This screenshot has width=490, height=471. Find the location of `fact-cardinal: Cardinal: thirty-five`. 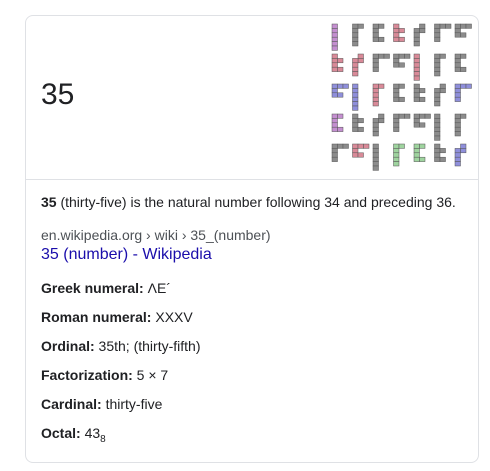

fact-cardinal: Cardinal: thirty-five is located at coordinates (101, 404).